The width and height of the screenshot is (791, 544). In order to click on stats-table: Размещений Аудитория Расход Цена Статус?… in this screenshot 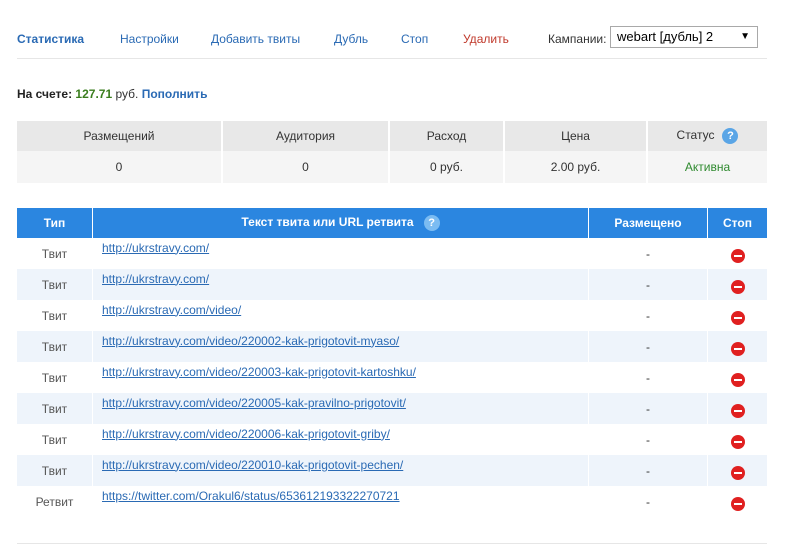, I will do `click(392, 152)`.